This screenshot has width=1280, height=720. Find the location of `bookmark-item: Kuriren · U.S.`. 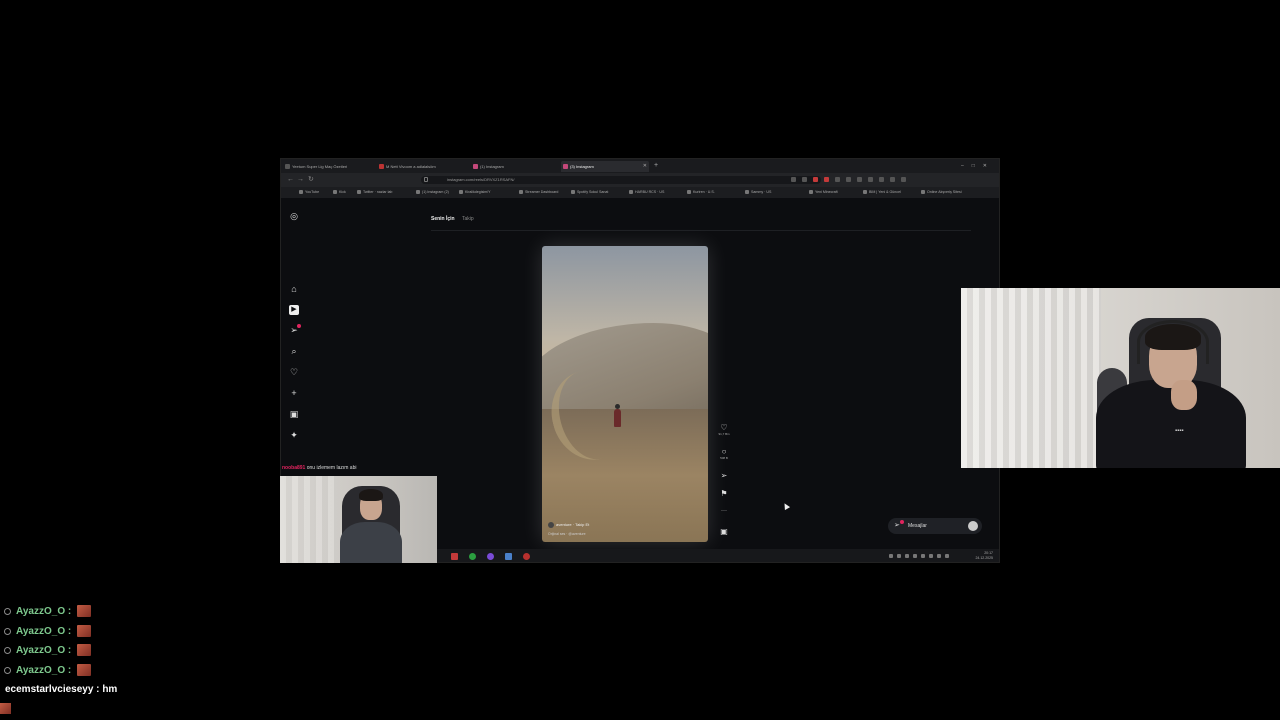

bookmark-item: Kuriren · U.S. is located at coordinates (701, 192).